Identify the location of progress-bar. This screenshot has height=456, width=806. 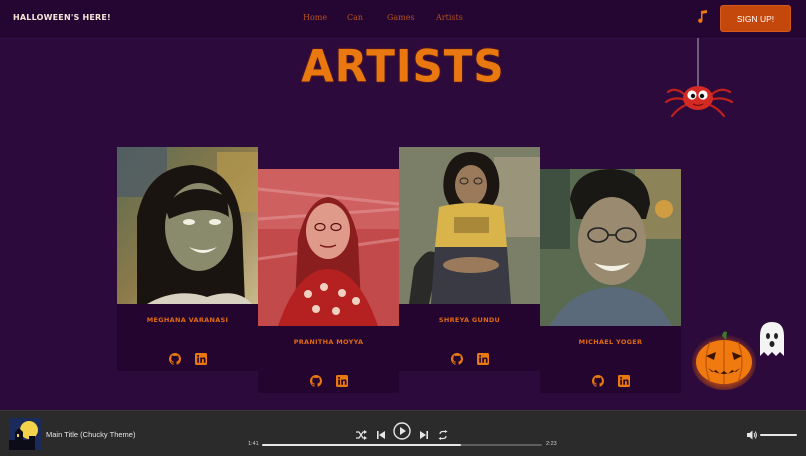
(402, 445).